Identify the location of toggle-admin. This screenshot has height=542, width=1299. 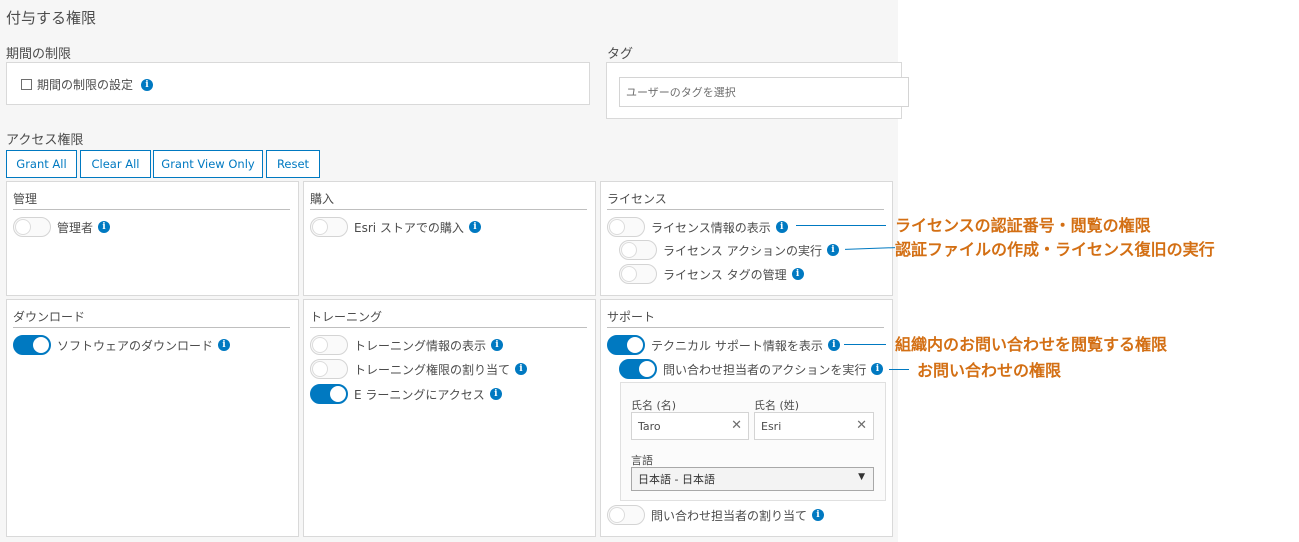
(32, 227).